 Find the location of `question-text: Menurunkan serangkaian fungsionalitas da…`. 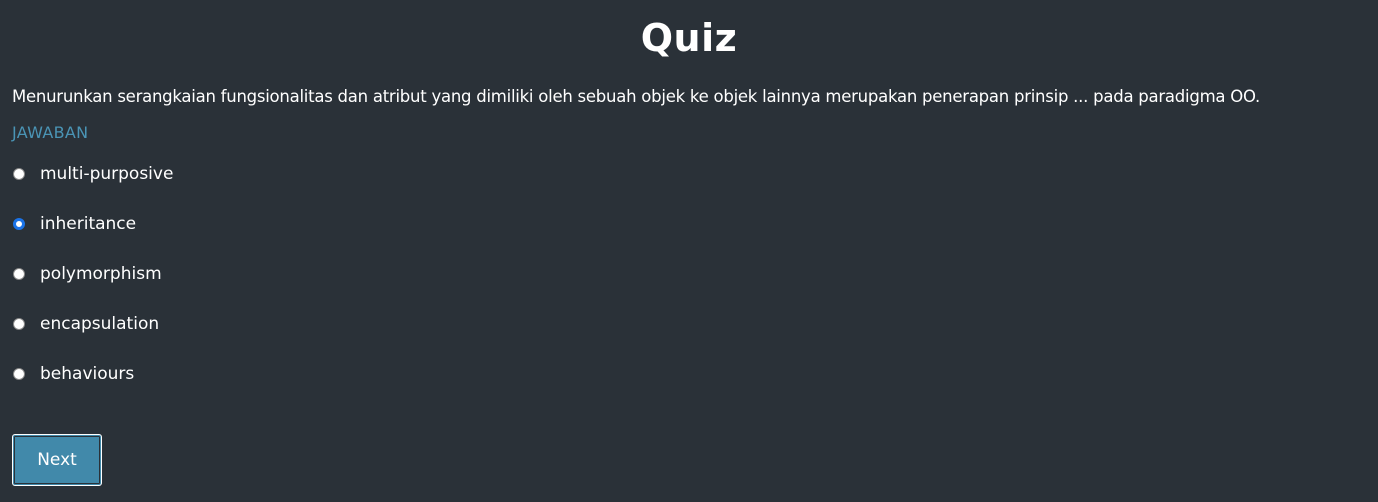

question-text: Menurunkan serangkaian fungsionalitas da… is located at coordinates (636, 96).